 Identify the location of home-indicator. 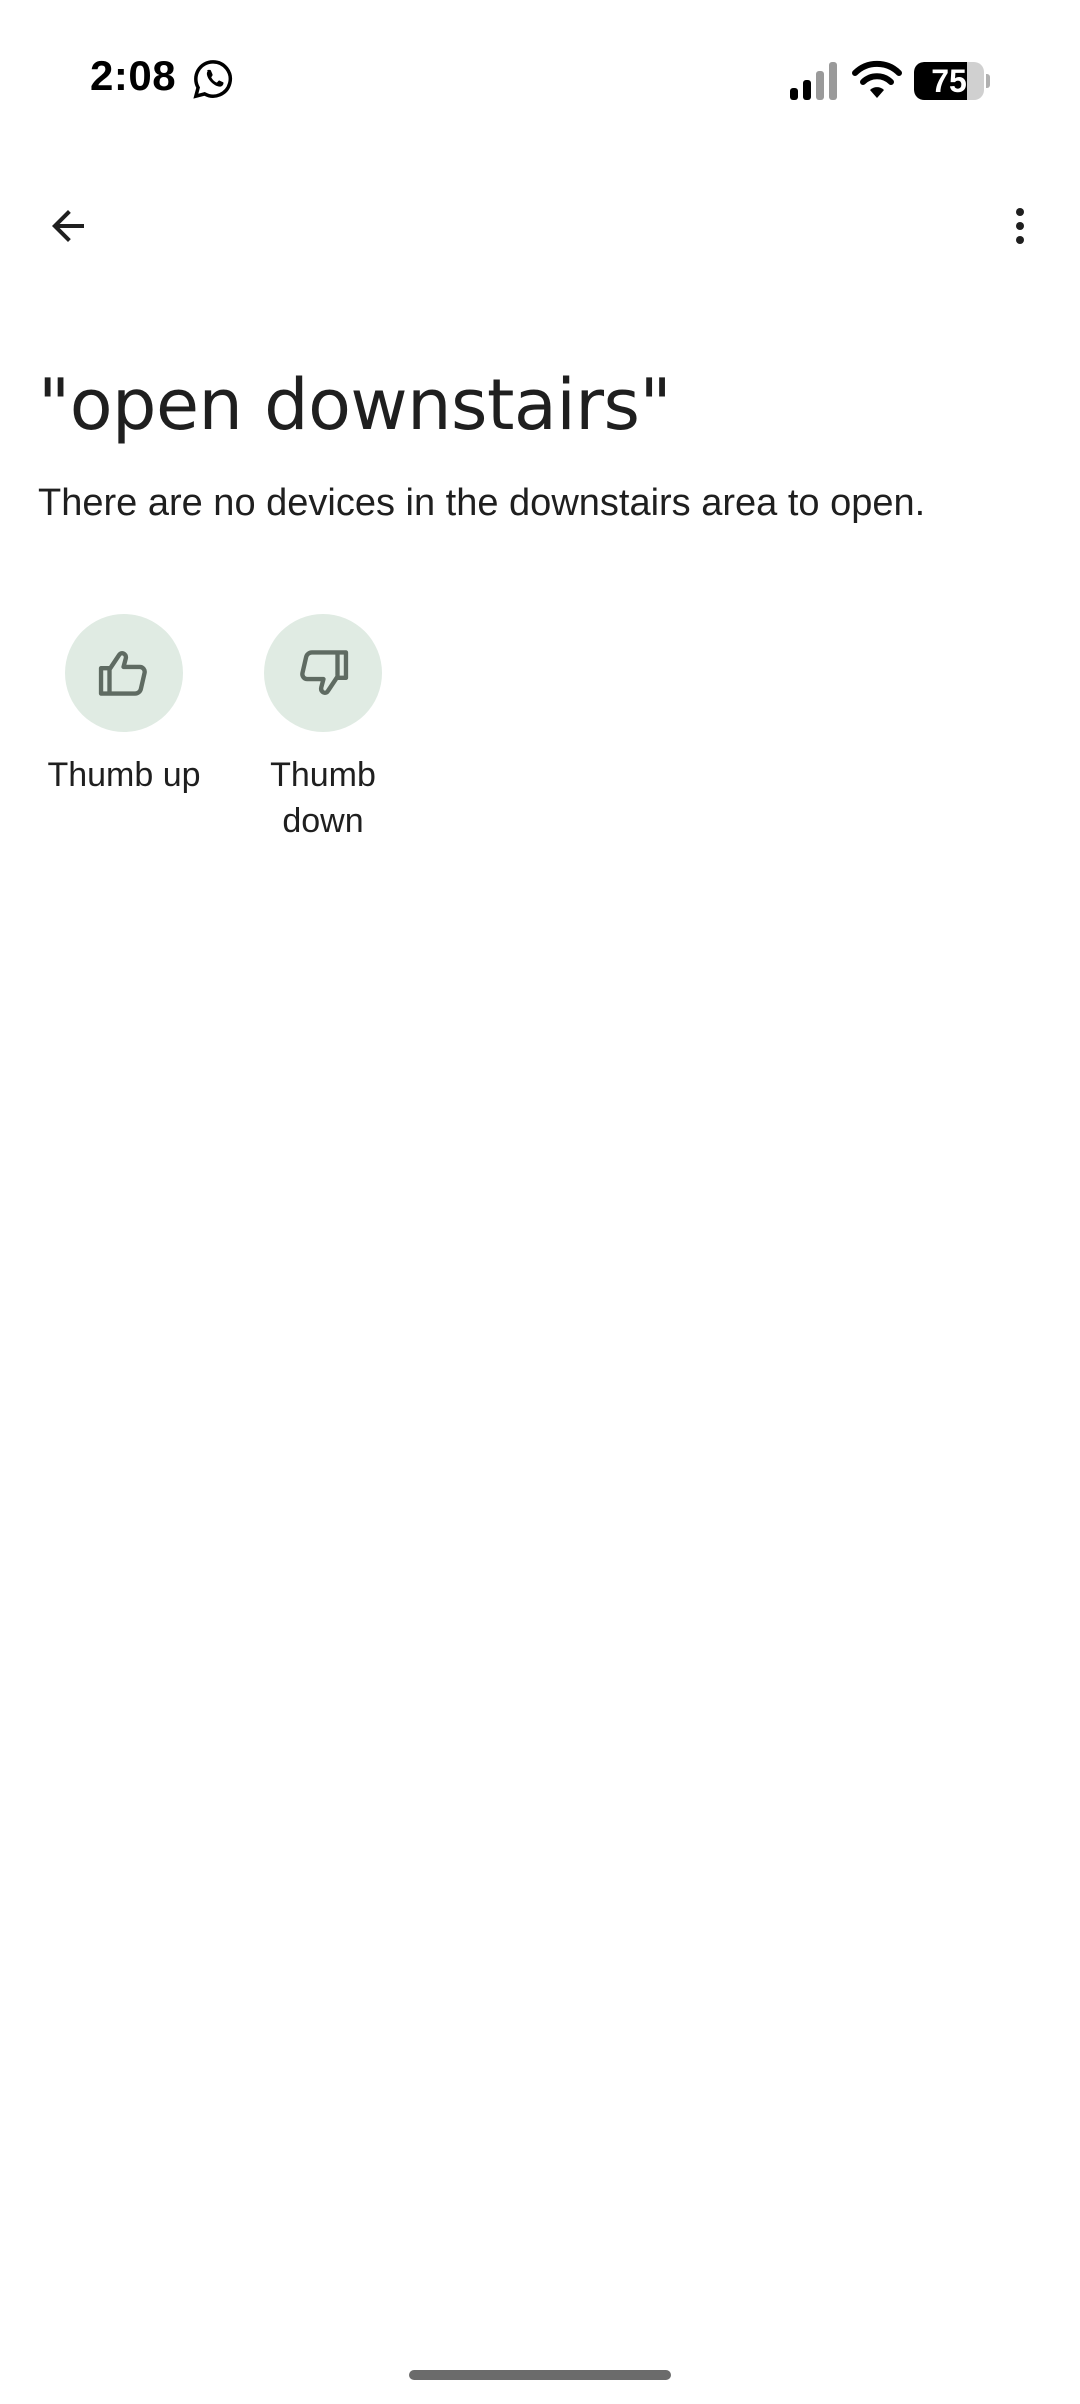
(540, 2375).